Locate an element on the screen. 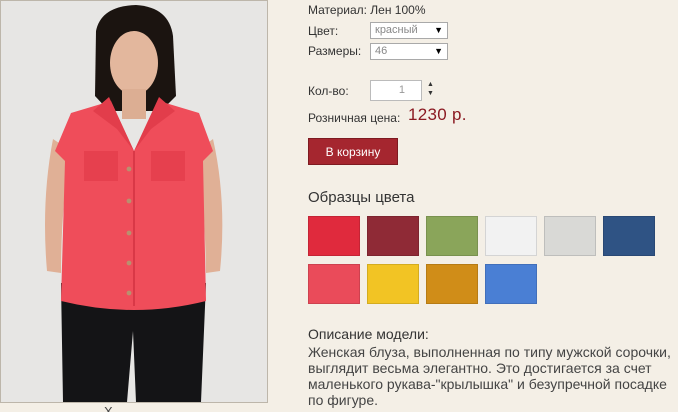 Image resolution: width=678 pixels, height=412 pixels. description-title: Описание модели: is located at coordinates (368, 334).